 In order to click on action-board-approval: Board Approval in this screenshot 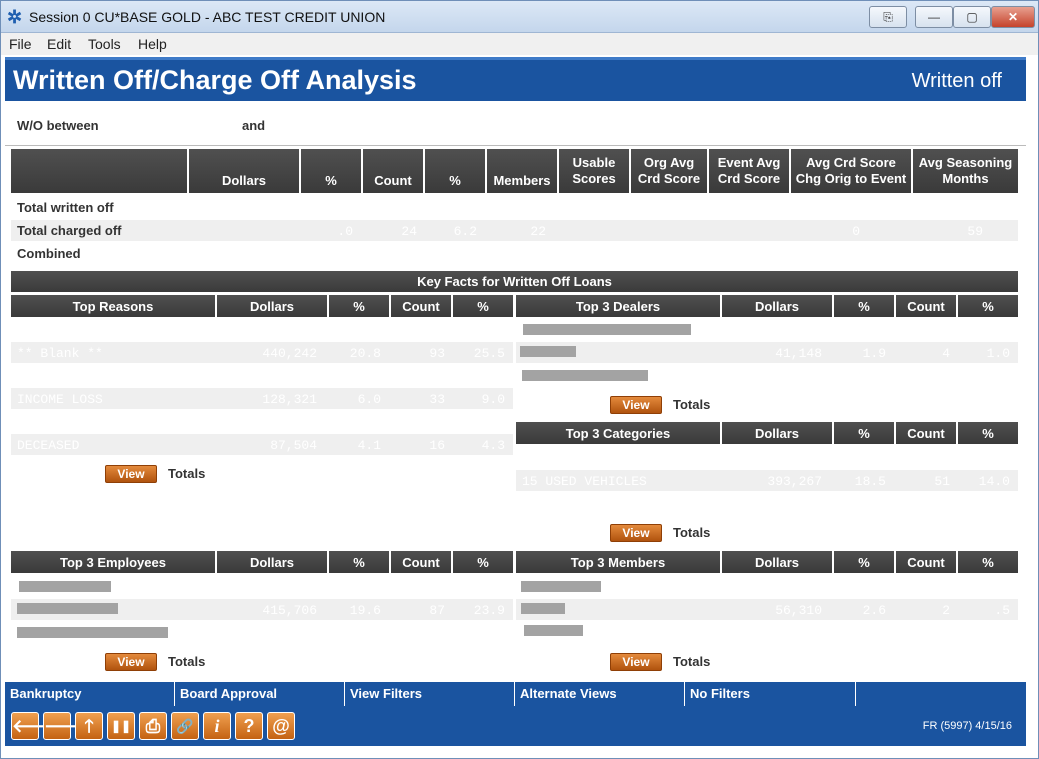, I will do `click(260, 694)`.